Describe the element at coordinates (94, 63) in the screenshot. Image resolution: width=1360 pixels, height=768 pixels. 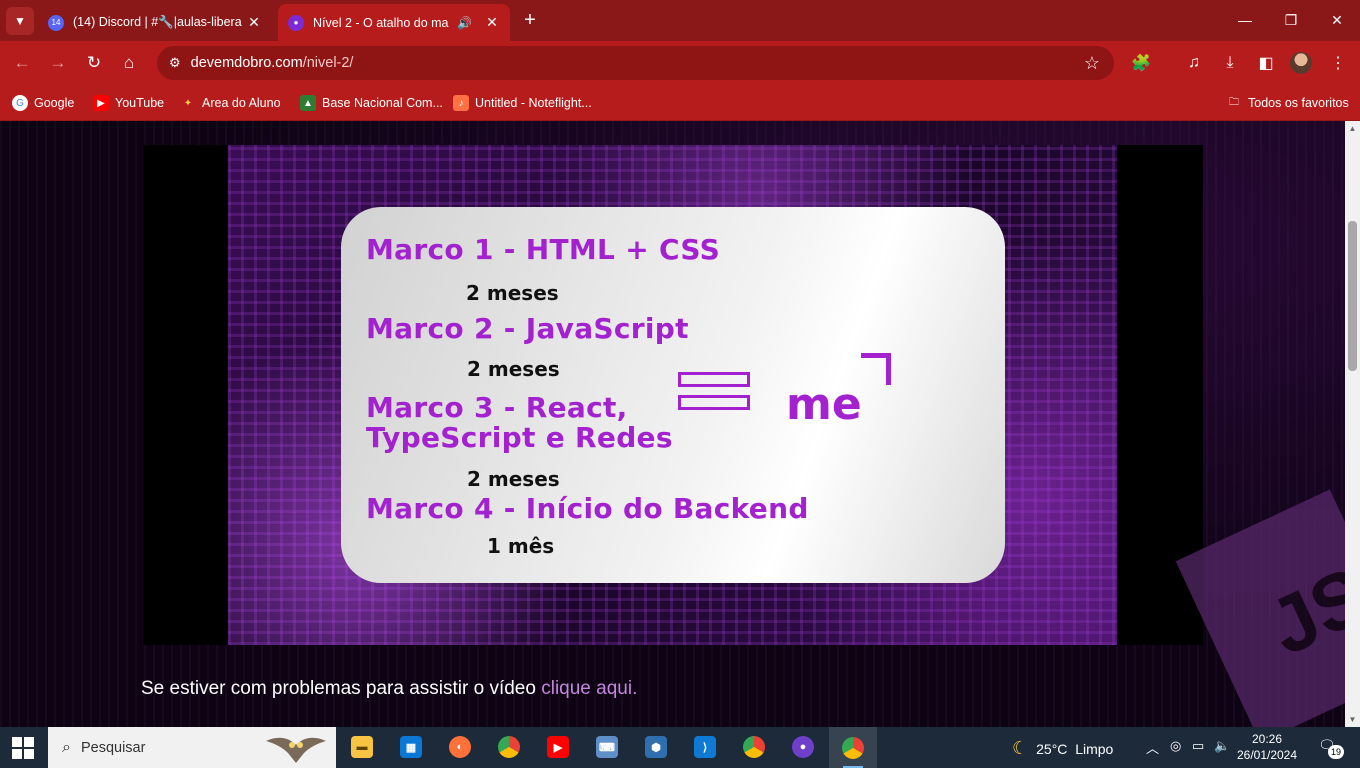
I see `reload-button: ↻` at that location.